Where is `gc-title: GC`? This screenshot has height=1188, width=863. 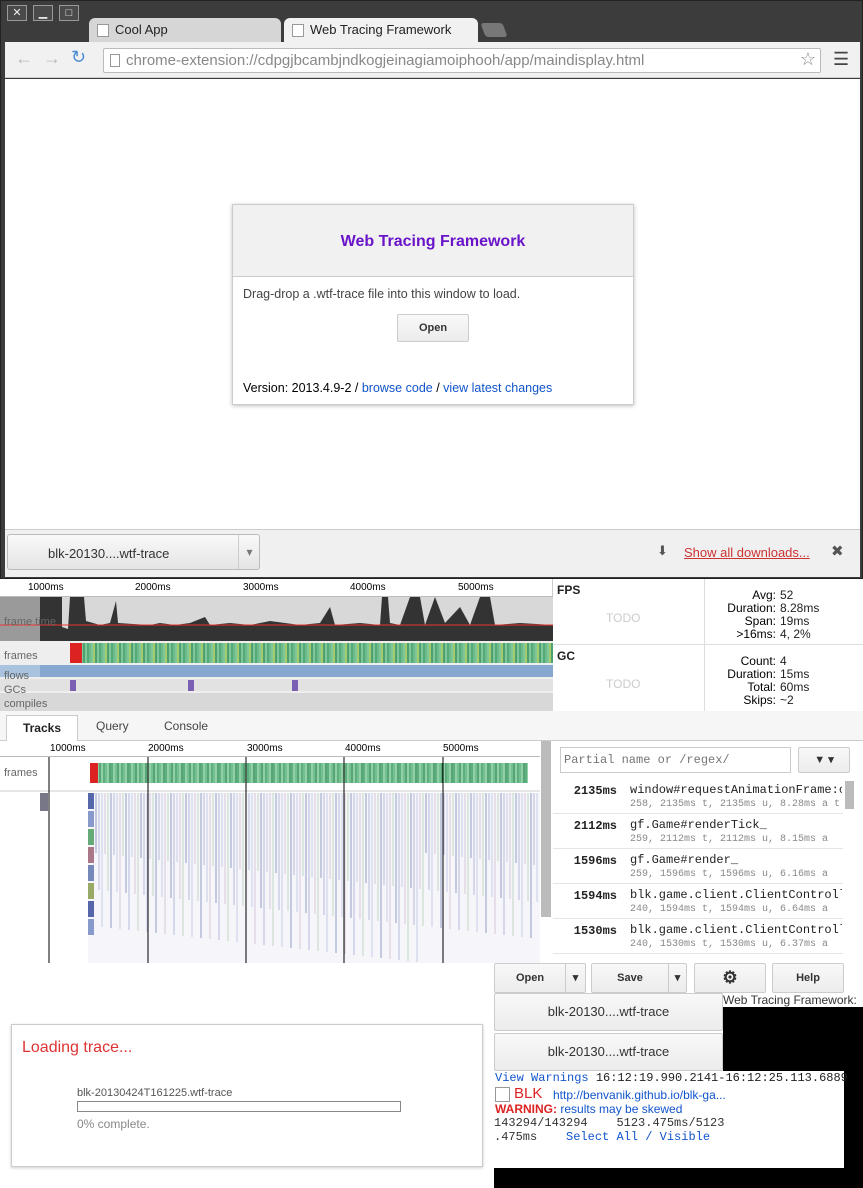 gc-title: GC is located at coordinates (566, 656).